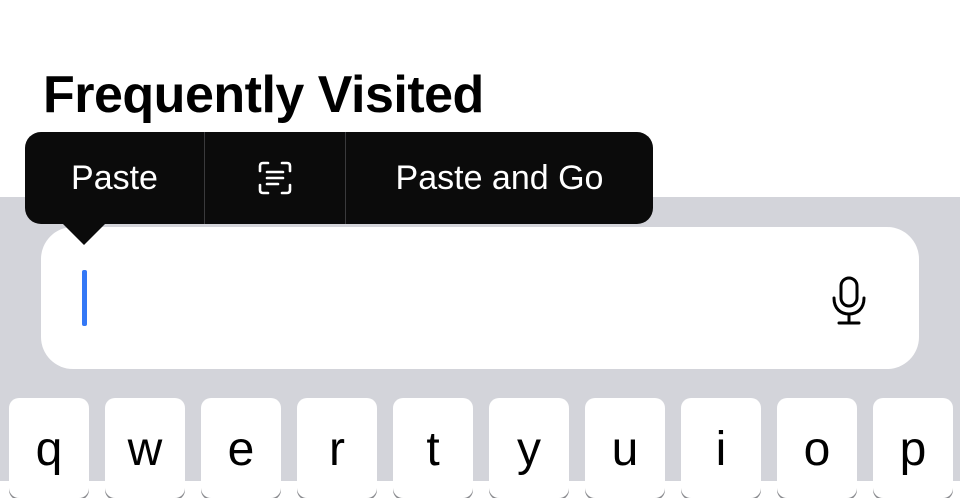 Image resolution: width=960 pixels, height=498 pixels. Describe the element at coordinates (721, 448) in the screenshot. I see `key-i: i` at that location.